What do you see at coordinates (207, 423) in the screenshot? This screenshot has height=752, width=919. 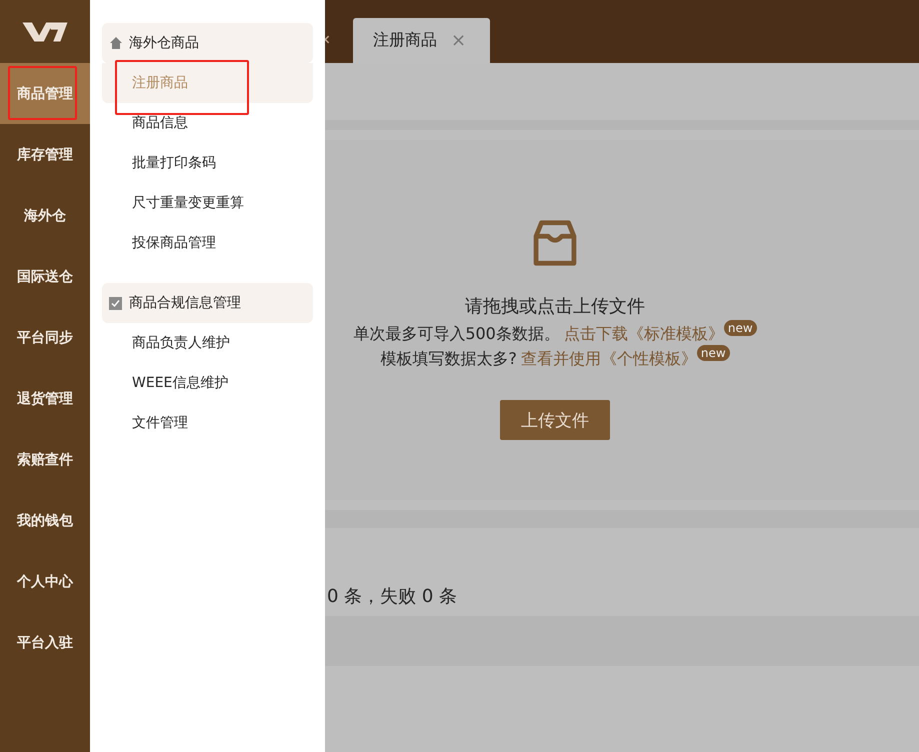 I see `menu-item: 文件管理` at bounding box center [207, 423].